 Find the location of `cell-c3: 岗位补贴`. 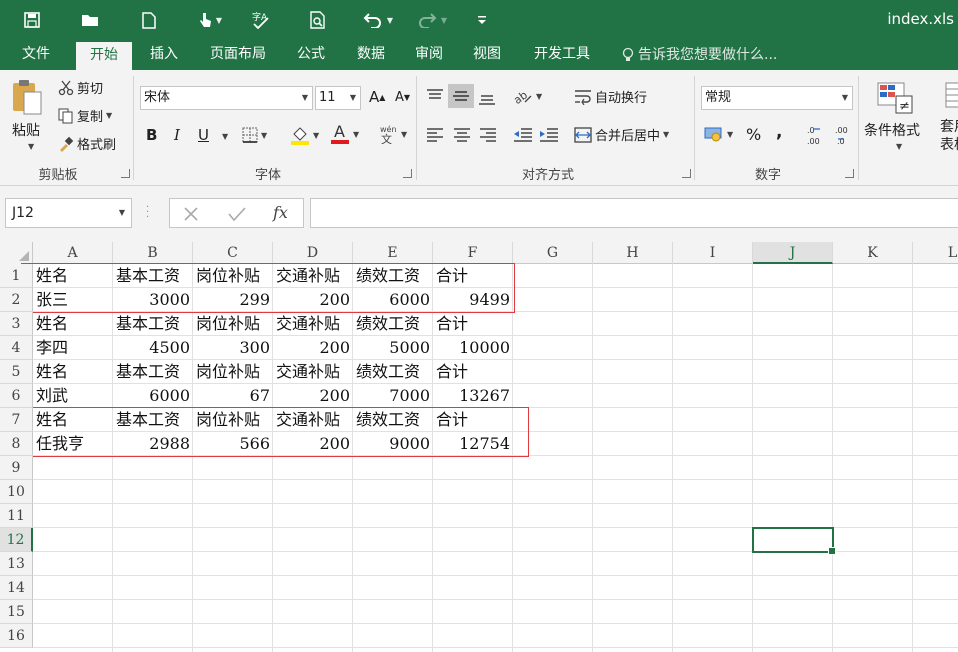

cell-c3: 岗位补贴 is located at coordinates (233, 324).